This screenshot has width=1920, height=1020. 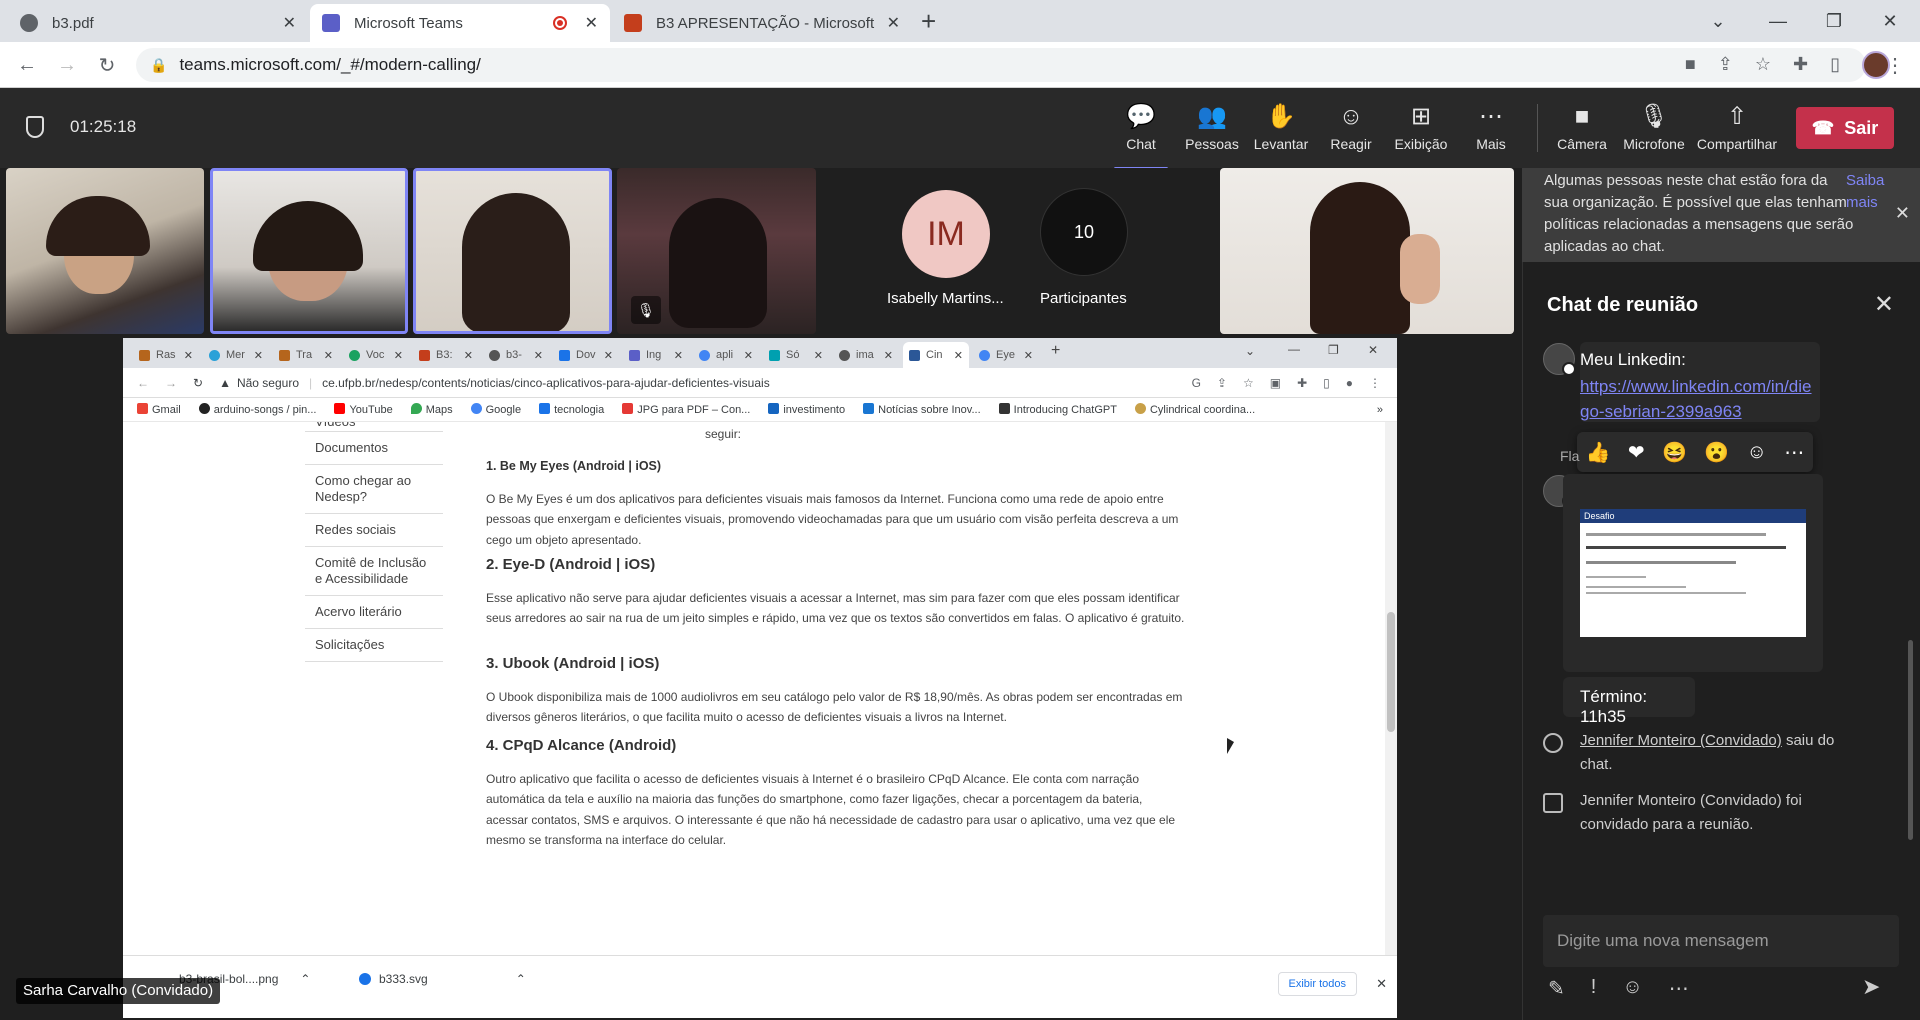 I want to click on shared-tab: Dov ✕, so click(x=586, y=355).